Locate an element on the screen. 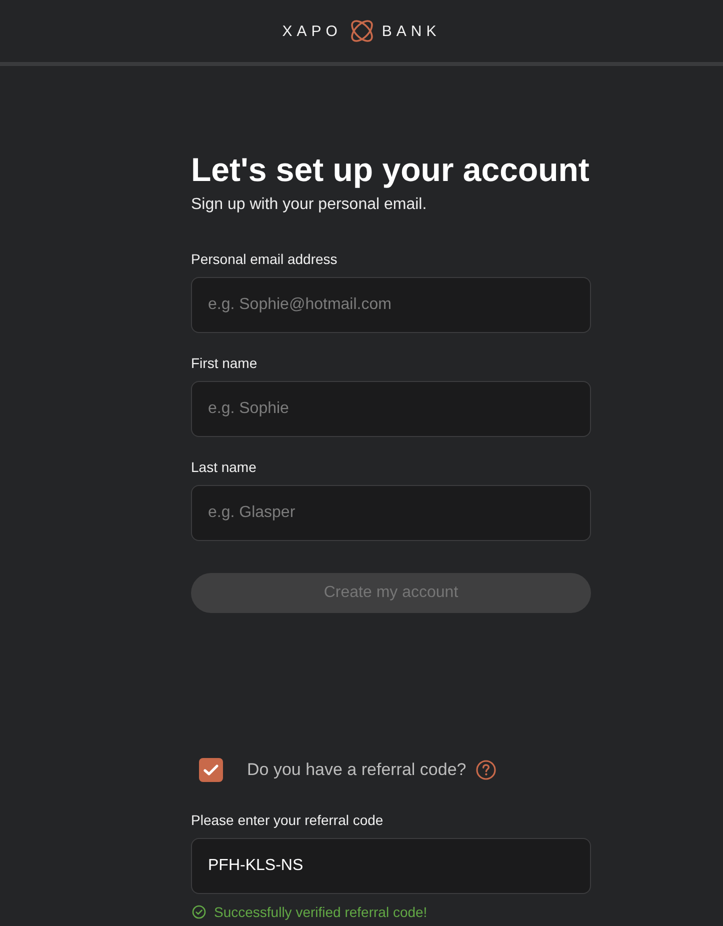 Image resolution: width=723 pixels, height=926 pixels. help-icon is located at coordinates (486, 770).